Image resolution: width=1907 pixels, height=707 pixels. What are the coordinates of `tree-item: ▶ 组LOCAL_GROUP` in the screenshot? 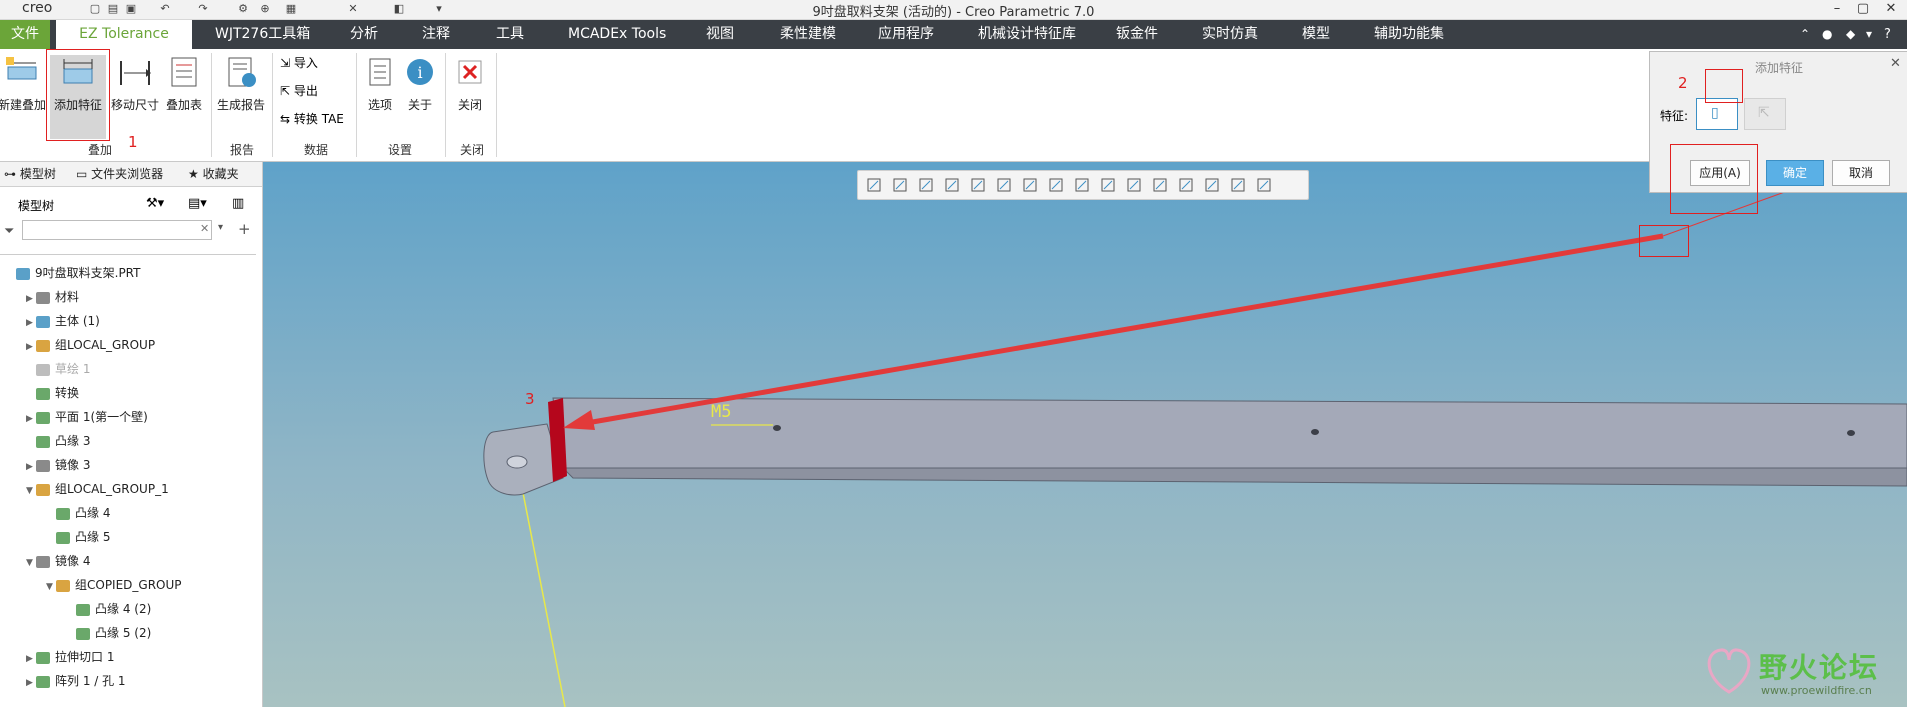 It's located at (77, 345).